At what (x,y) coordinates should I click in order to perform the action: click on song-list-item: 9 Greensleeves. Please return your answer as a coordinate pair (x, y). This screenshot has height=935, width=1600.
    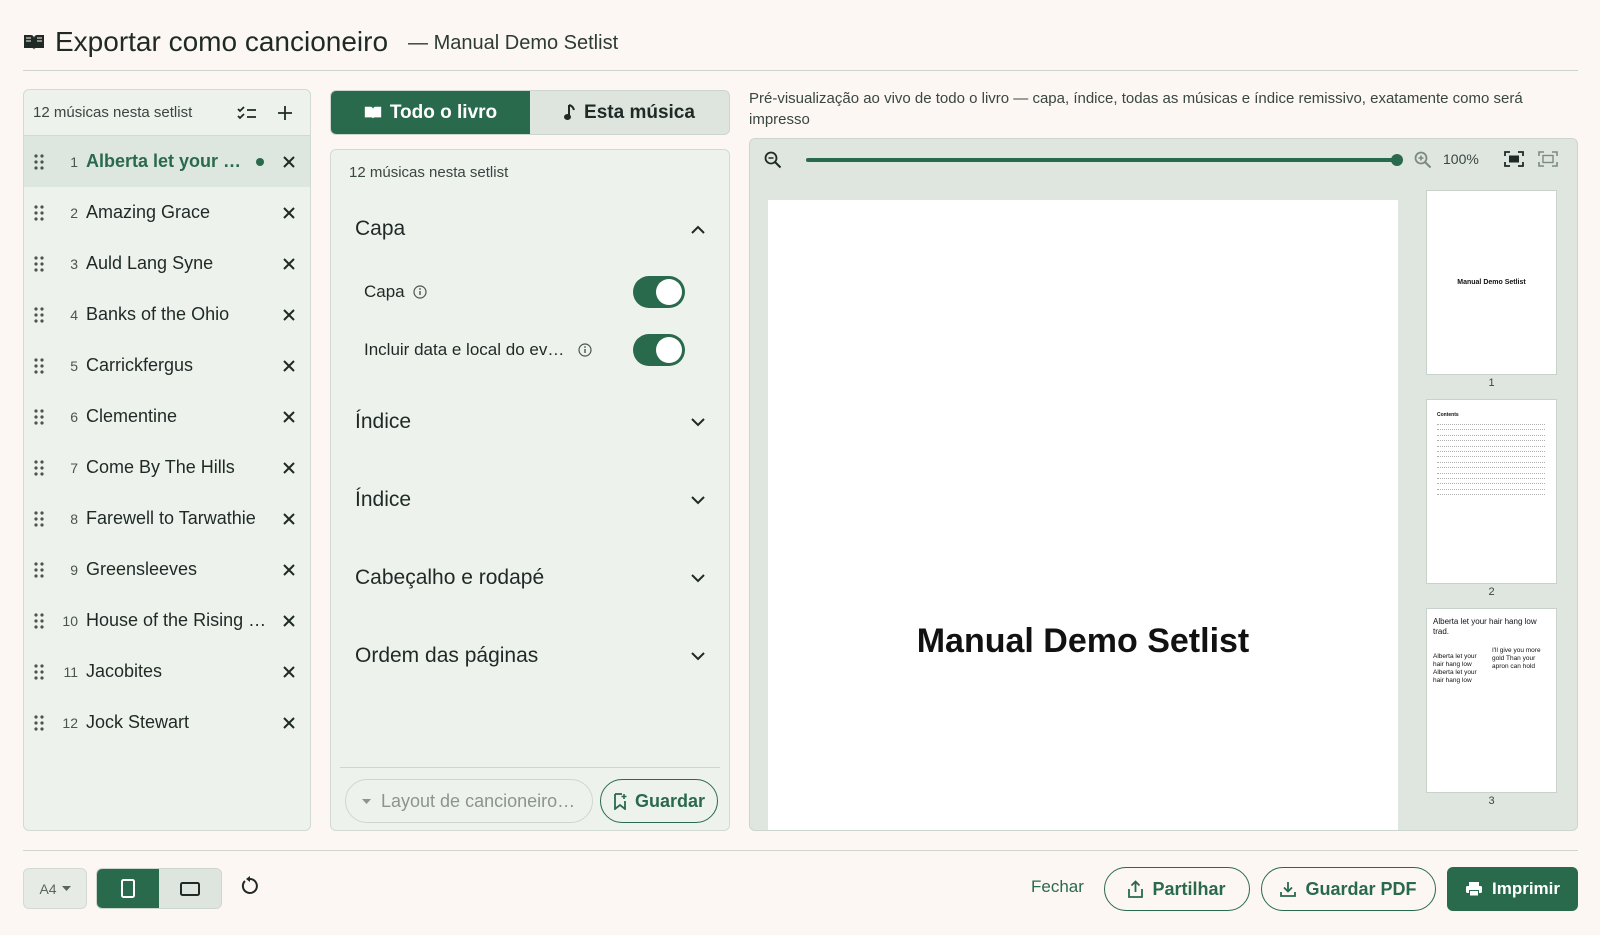
    Looking at the image, I should click on (167, 569).